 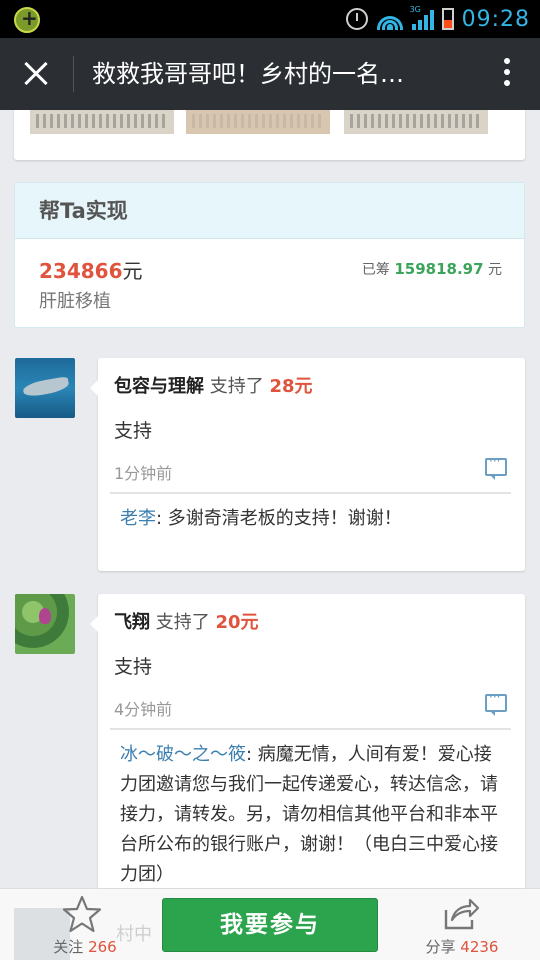 I want to click on comment-time: 4分钟前, so click(x=143, y=709).